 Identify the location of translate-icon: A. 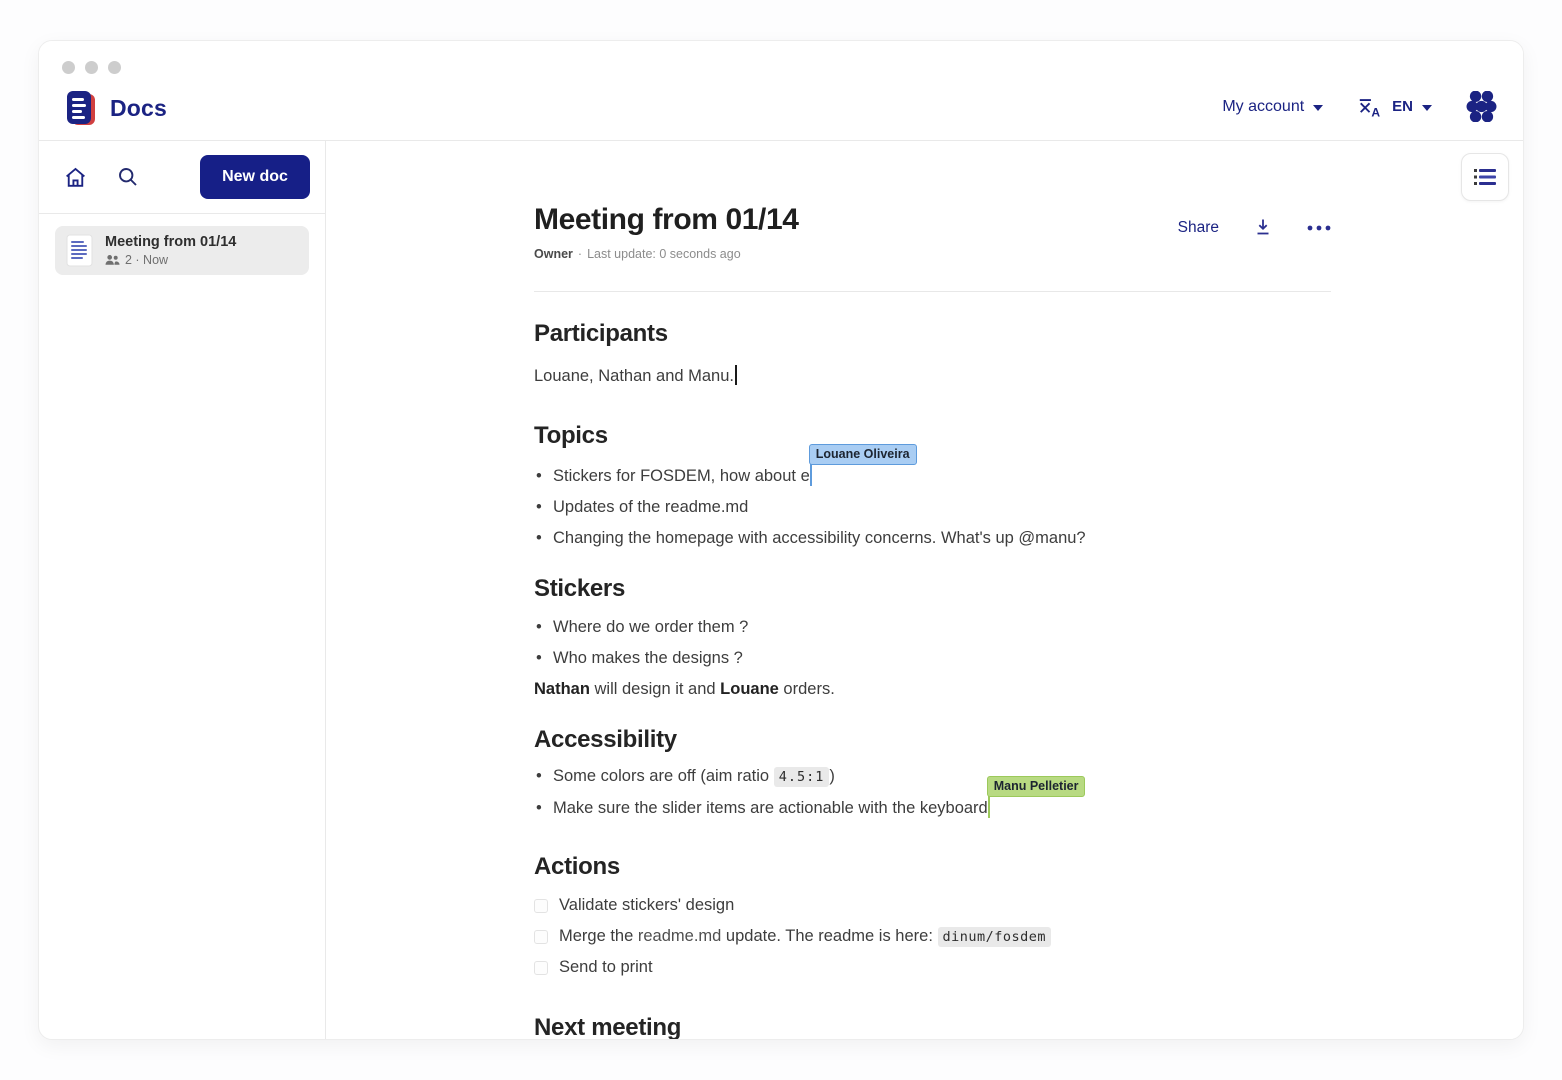
(1370, 108).